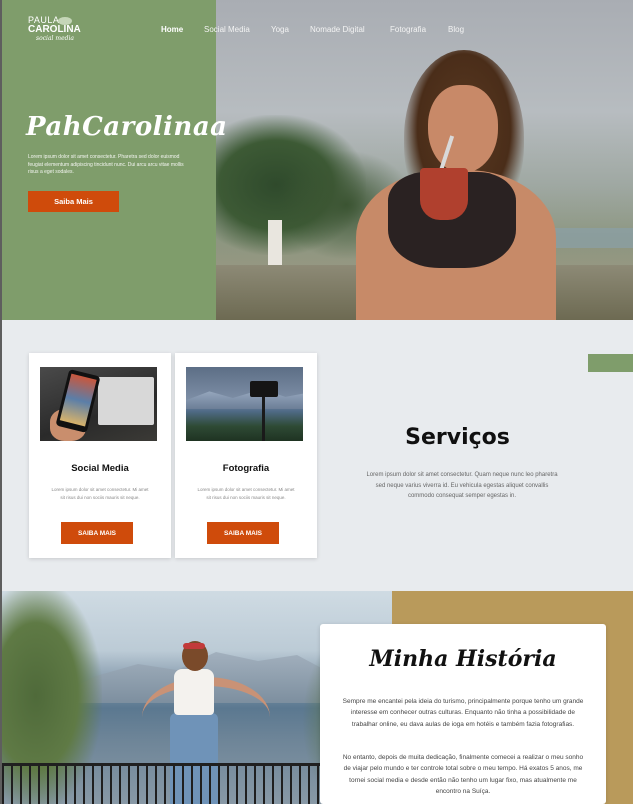 The image size is (633, 804). Describe the element at coordinates (126, 401) in the screenshot. I see `laptop-shape` at that location.